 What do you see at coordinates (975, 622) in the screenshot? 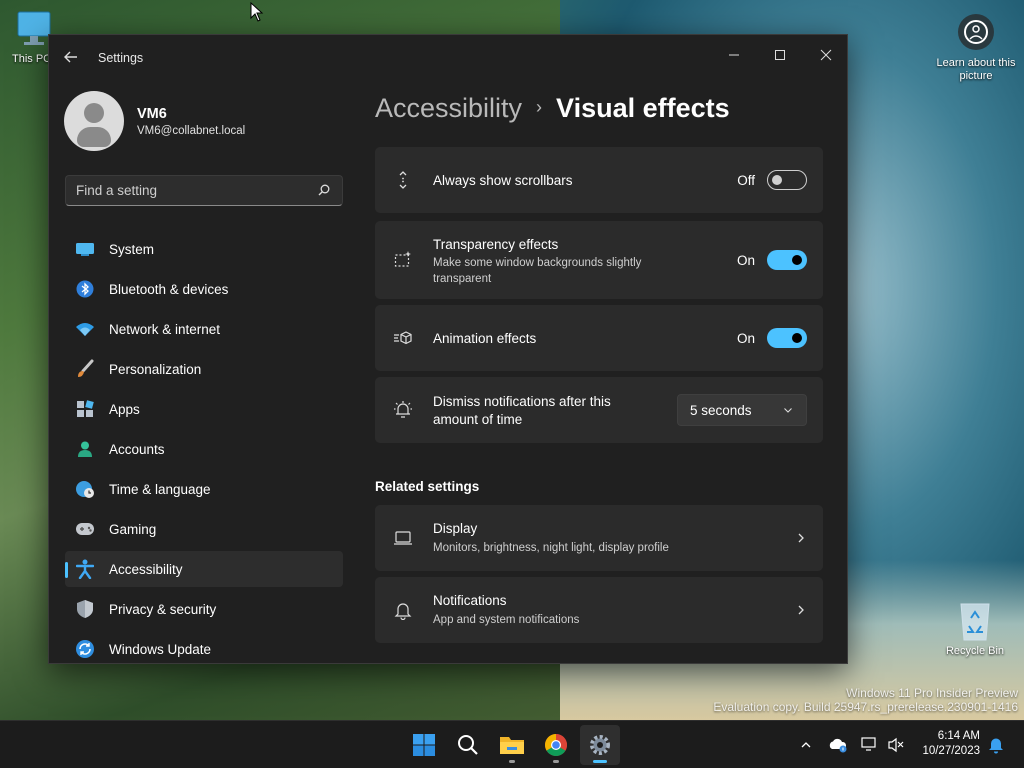
I see `recycle-bin-icon` at bounding box center [975, 622].